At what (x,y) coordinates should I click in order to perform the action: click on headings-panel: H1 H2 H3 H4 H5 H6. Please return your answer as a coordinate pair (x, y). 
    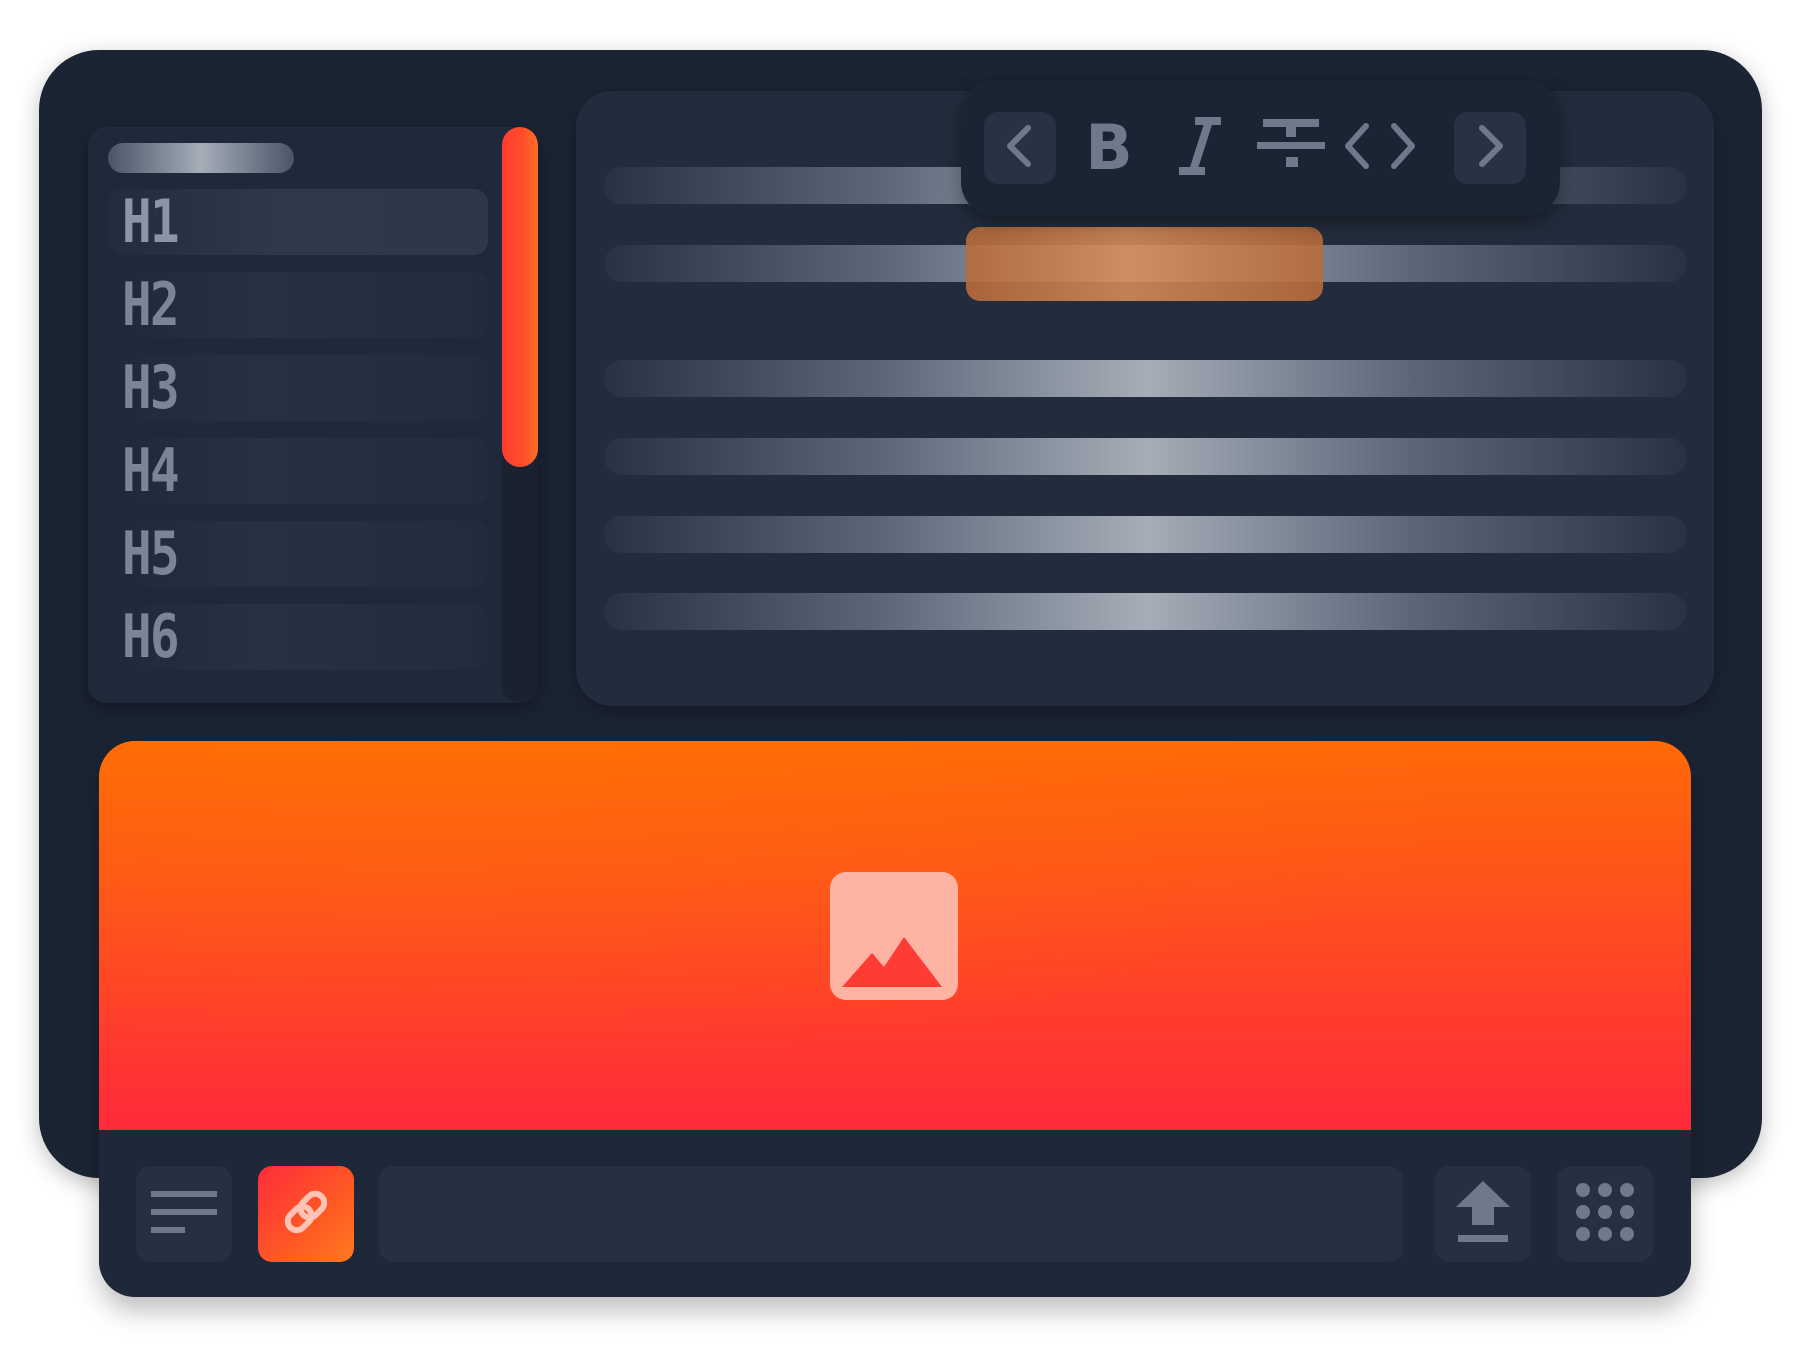
    Looking at the image, I should click on (313, 415).